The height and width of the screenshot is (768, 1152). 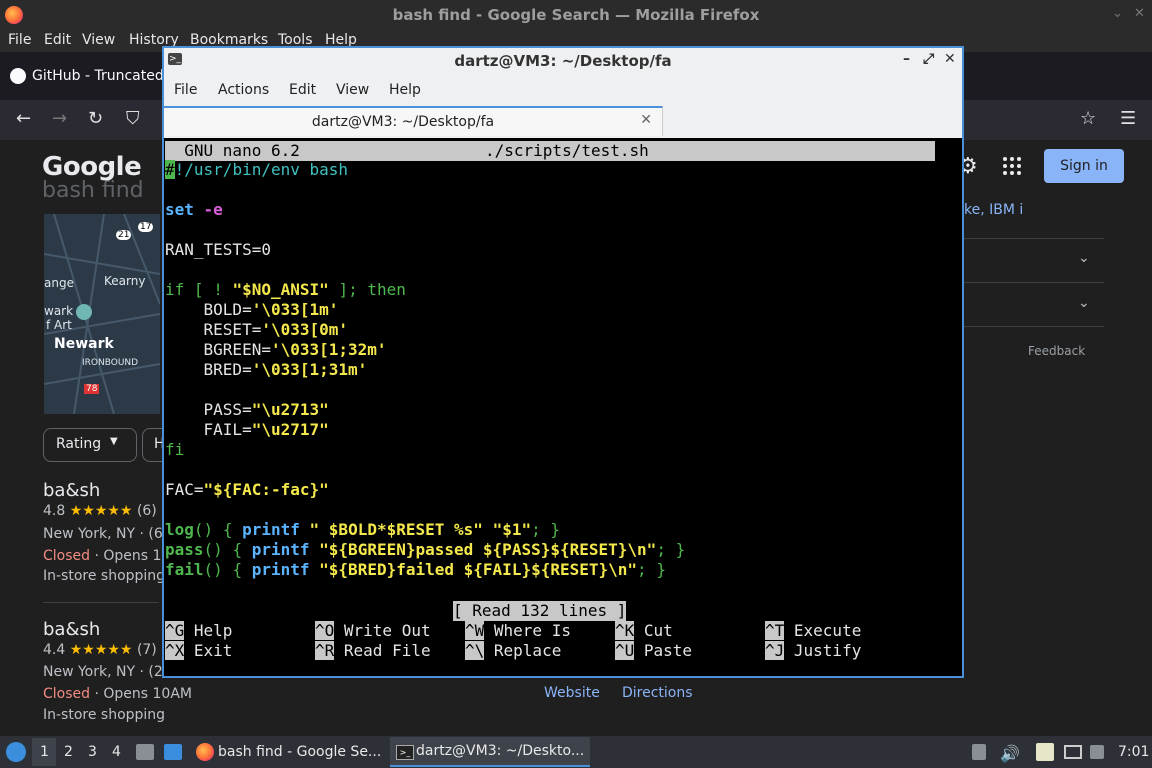 I want to click on code-line: BGREEN='\033[1;32m', so click(x=276, y=349).